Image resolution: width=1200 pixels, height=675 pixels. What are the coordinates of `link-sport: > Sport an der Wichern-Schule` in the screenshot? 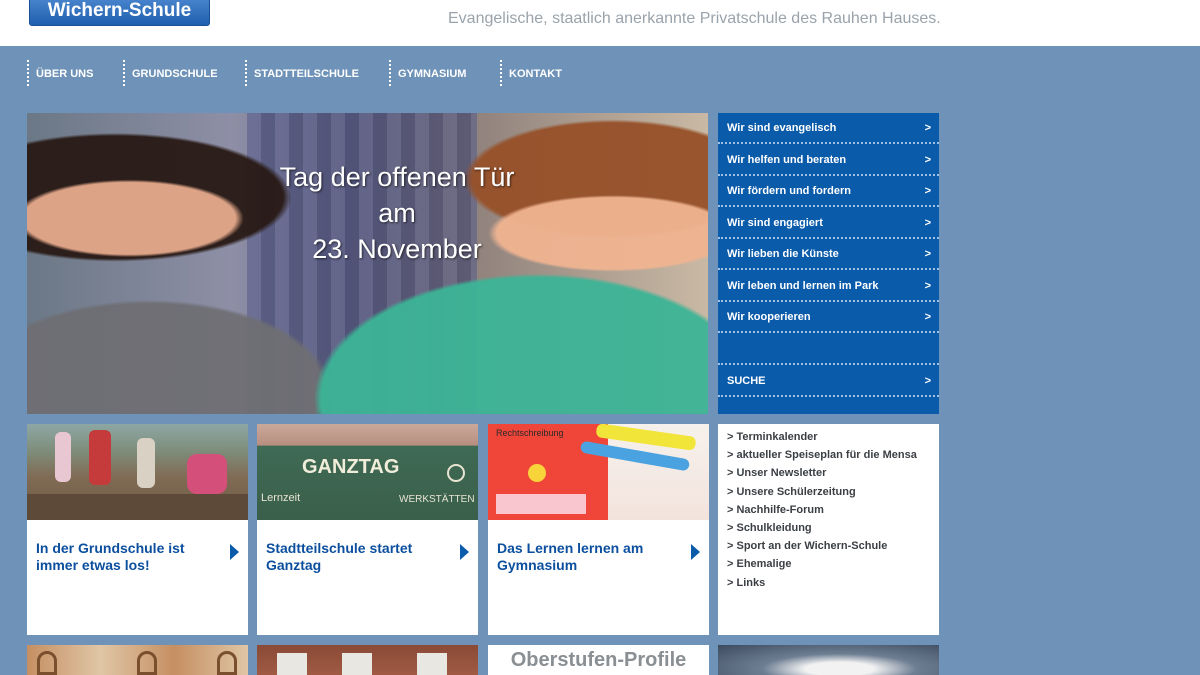 It's located at (833, 546).